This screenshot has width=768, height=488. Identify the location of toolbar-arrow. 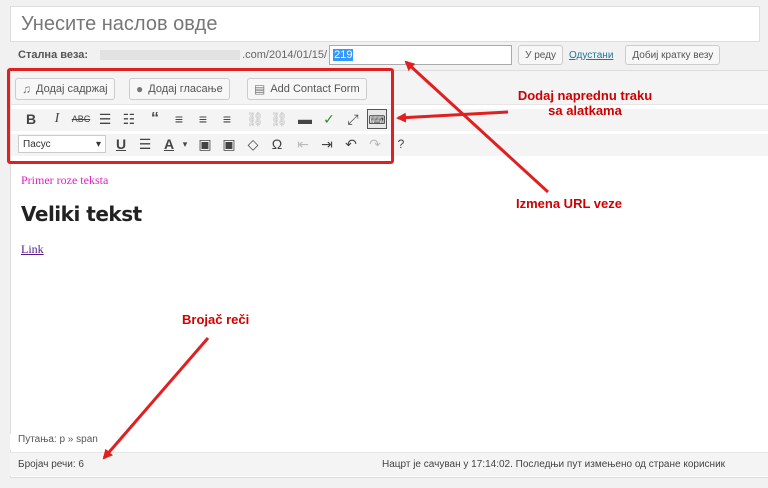
(452, 116).